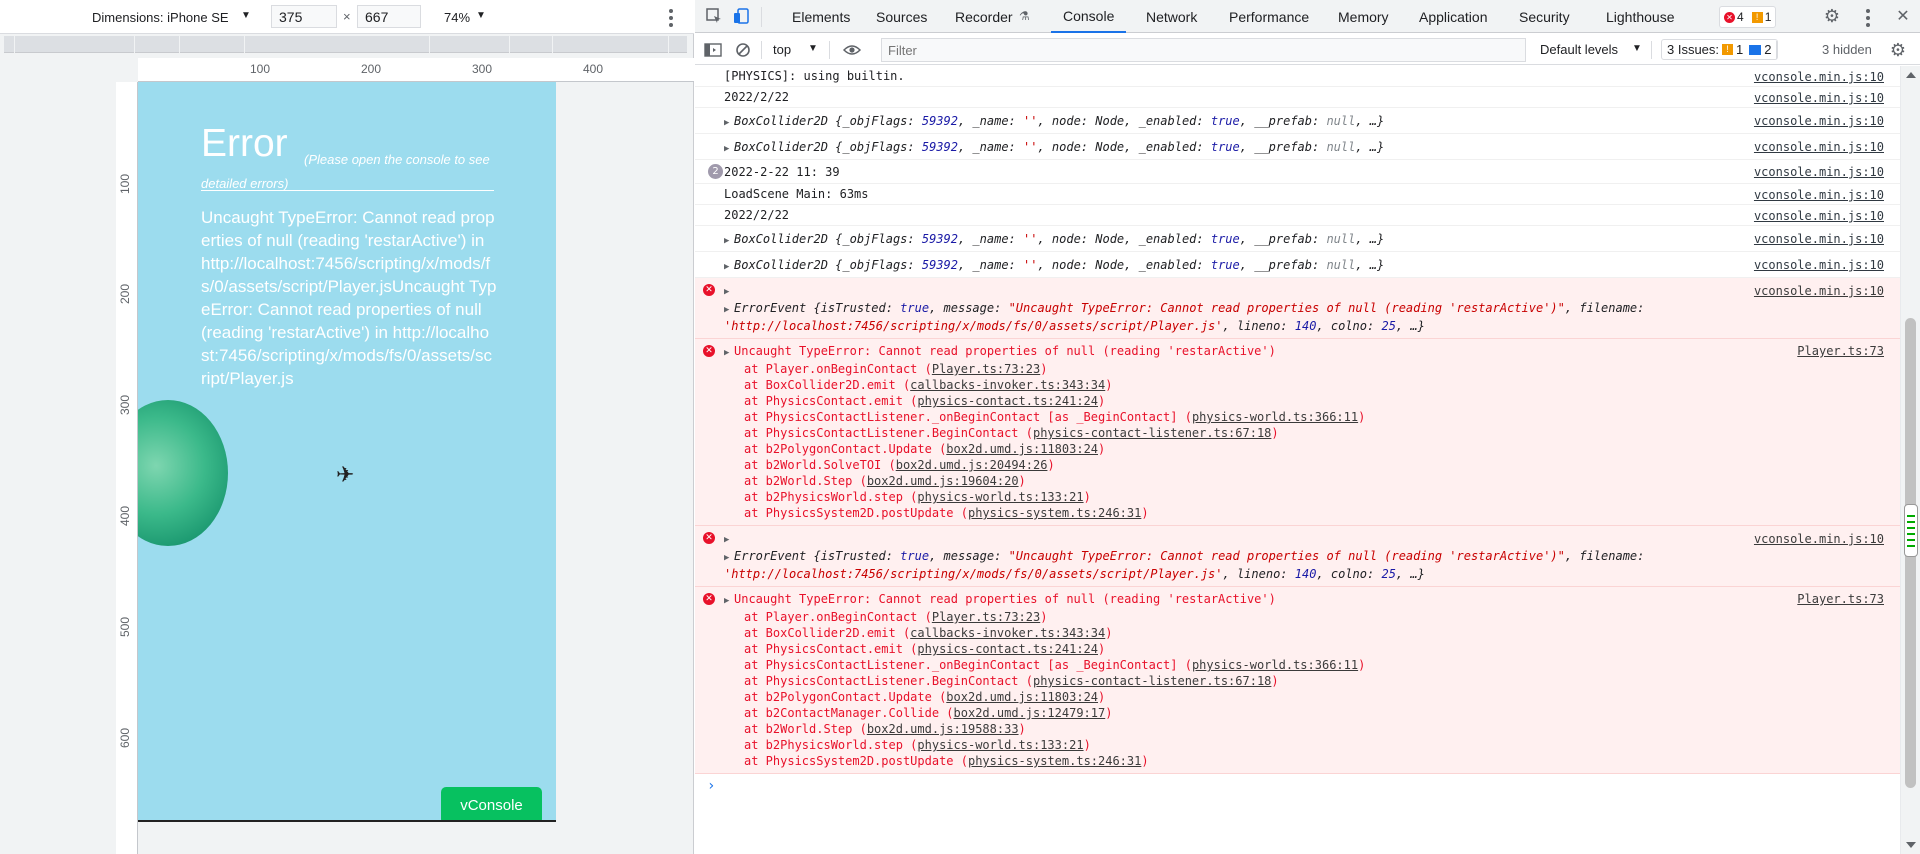 This screenshot has width=1920, height=854. What do you see at coordinates (972, 465) in the screenshot?
I see `stack-frame-link: box2d.umd.js:20494:26` at bounding box center [972, 465].